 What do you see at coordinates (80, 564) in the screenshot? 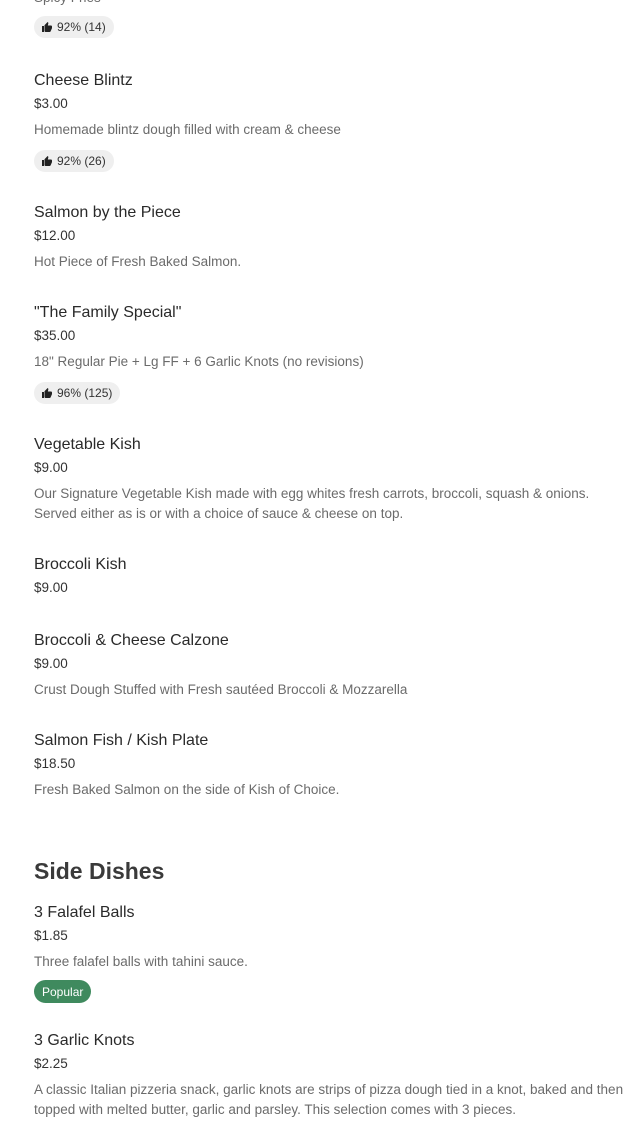
I see `item-name: Broccoli Kish` at bounding box center [80, 564].